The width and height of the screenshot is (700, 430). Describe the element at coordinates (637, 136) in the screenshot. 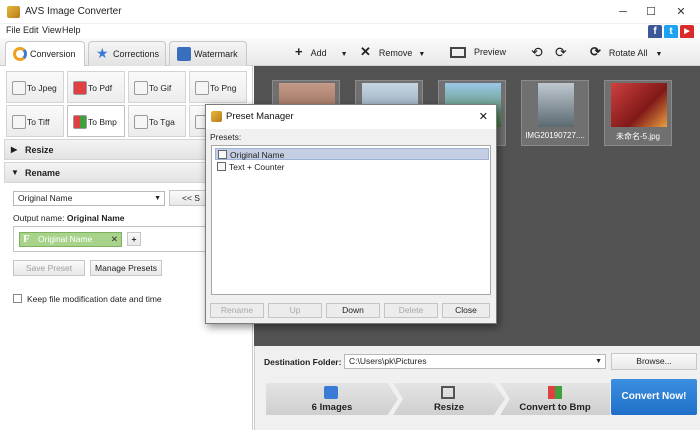

I see `thumbnail-caption: 未命名-5.jpg` at that location.